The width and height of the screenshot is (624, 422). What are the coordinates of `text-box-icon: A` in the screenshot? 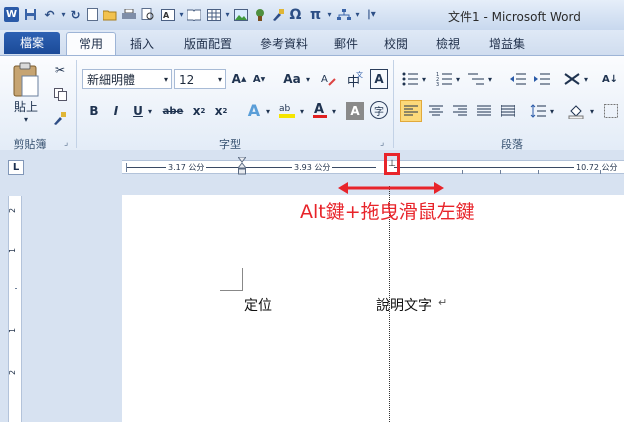 It's located at (167, 14).